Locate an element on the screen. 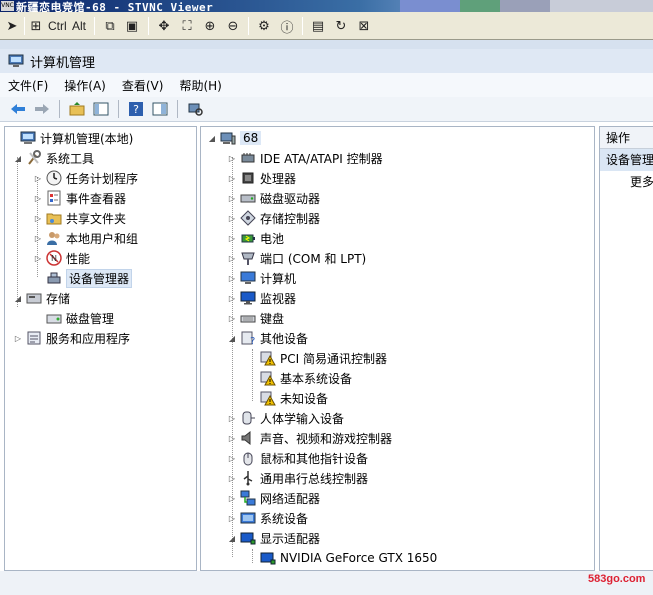 Image resolution: width=653 pixels, height=595 pixels. back-icon is located at coordinates (18, 109).